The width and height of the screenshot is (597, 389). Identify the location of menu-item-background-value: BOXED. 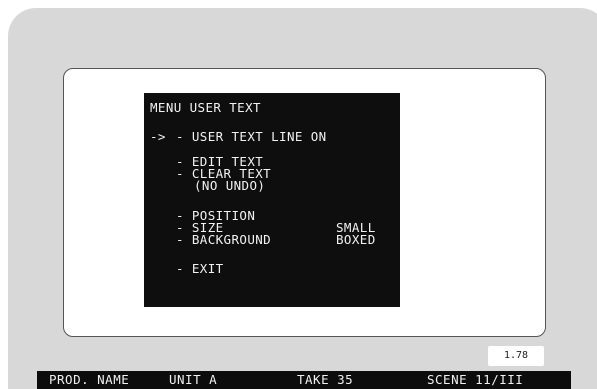
(356, 239).